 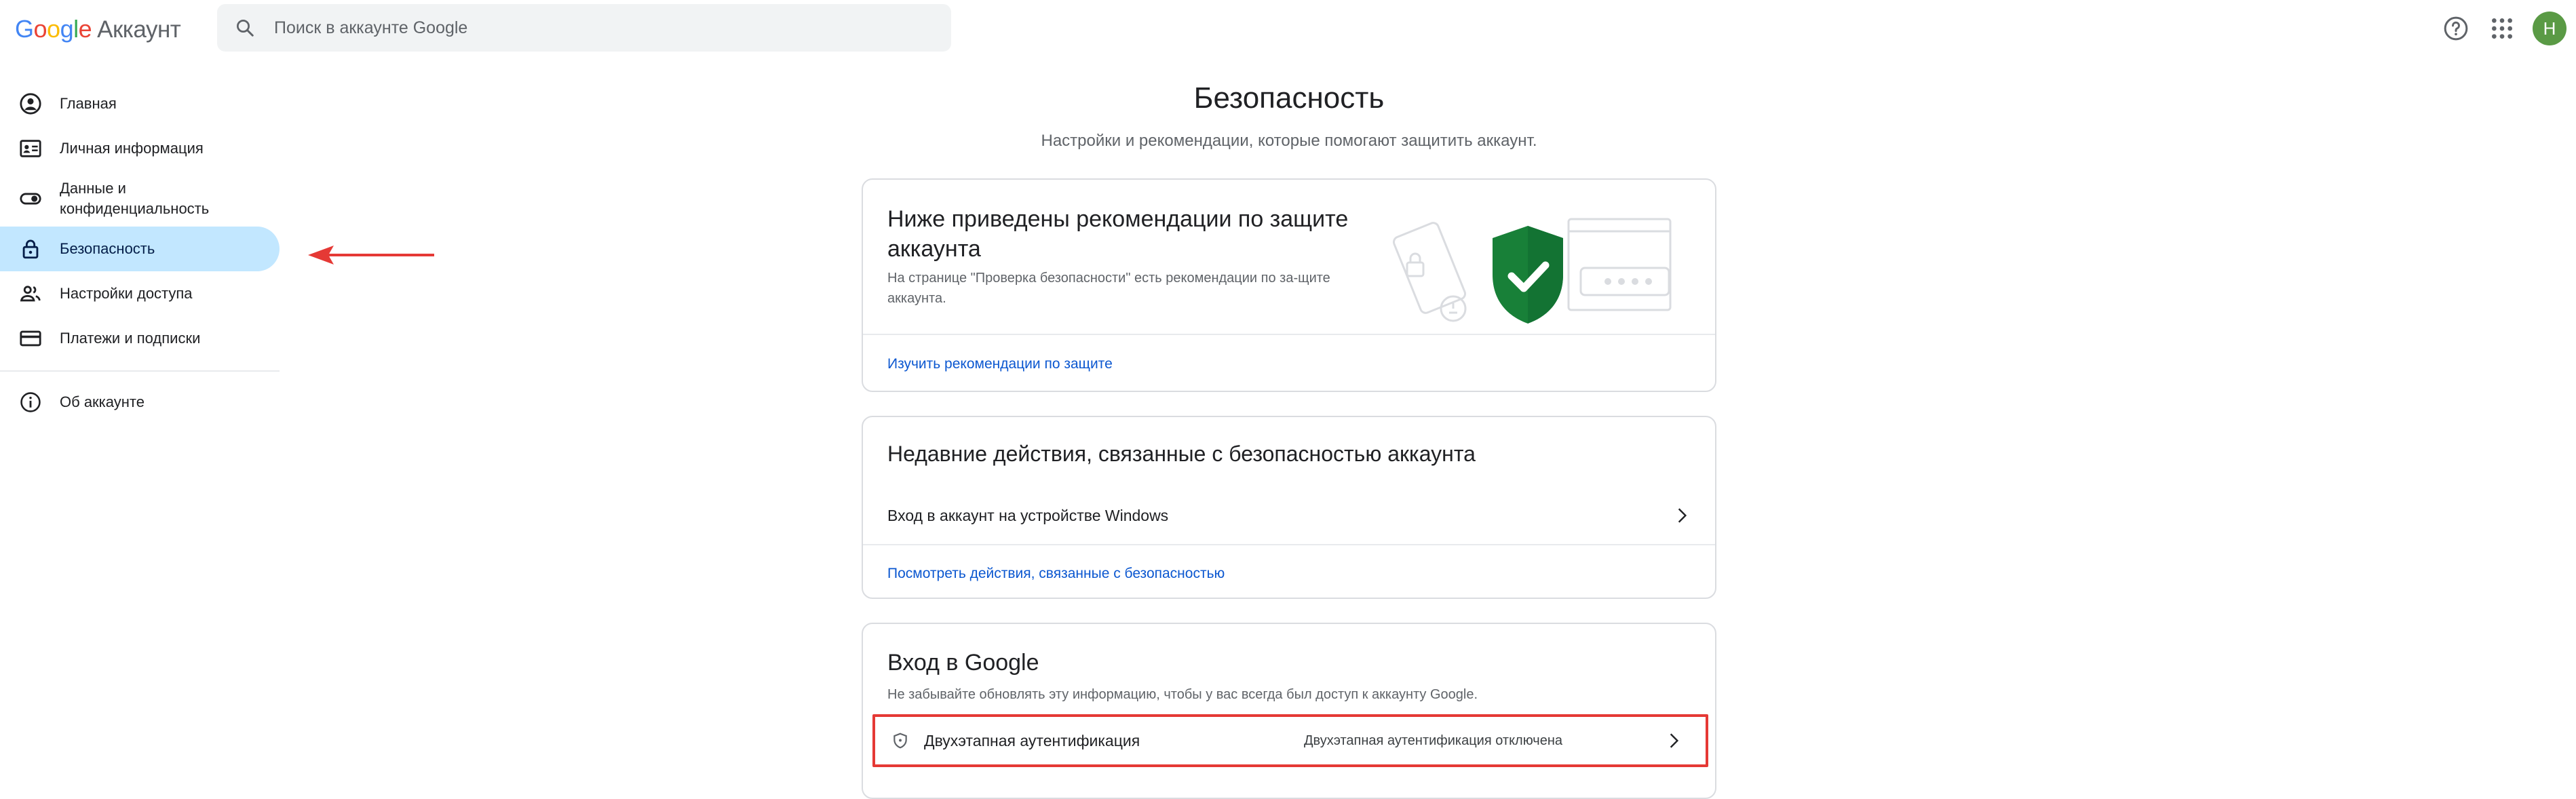 I want to click on logo-product-name: Аккаунт, so click(x=139, y=29).